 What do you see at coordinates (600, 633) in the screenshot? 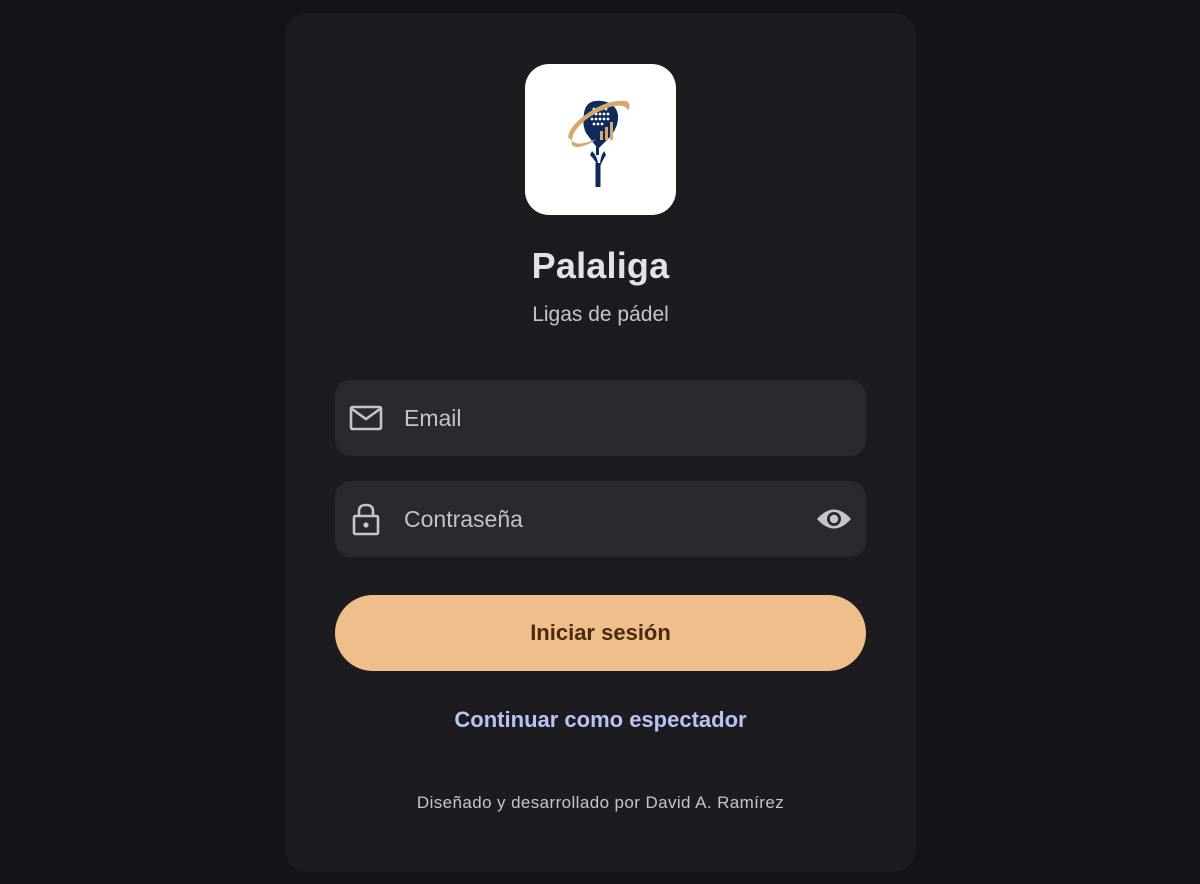
I see `login-button: Iniciar sesión` at bounding box center [600, 633].